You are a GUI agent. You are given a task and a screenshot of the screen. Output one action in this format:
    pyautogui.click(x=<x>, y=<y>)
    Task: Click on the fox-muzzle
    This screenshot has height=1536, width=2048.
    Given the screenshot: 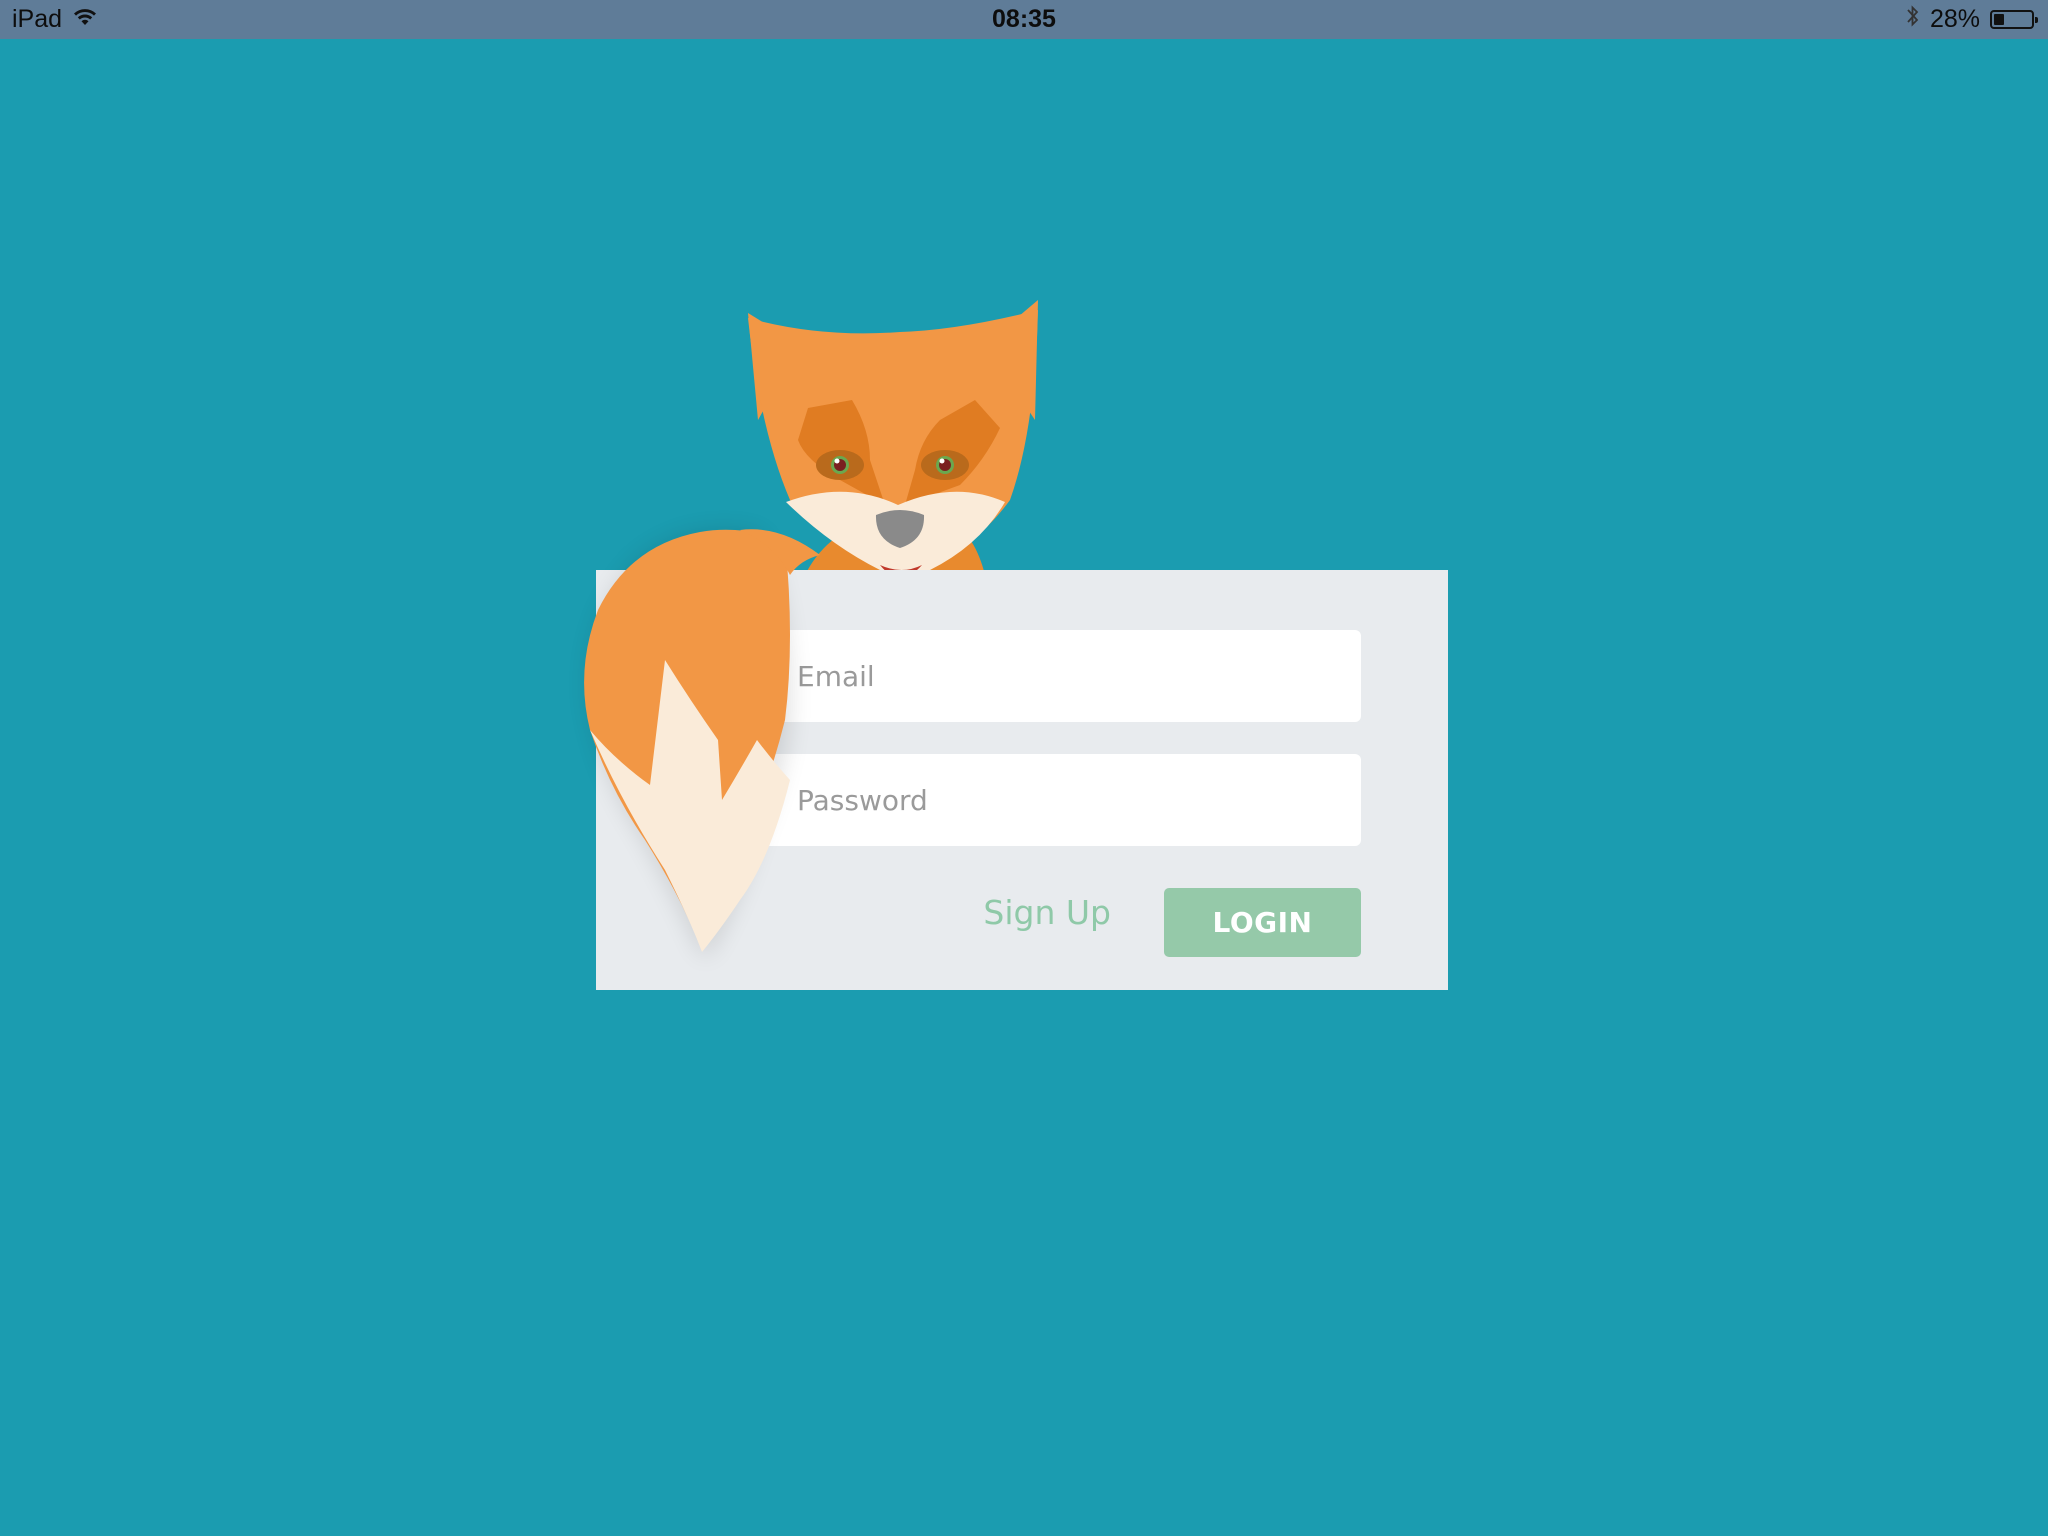 What is the action you would take?
    pyautogui.click(x=895, y=533)
    